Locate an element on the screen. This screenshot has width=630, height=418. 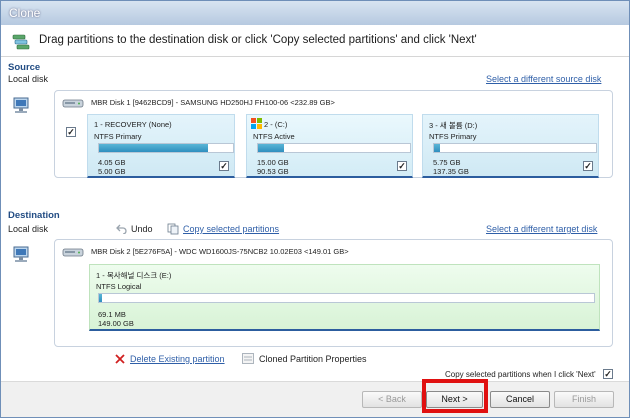
undo-label: Undo is located at coordinates (142, 229).